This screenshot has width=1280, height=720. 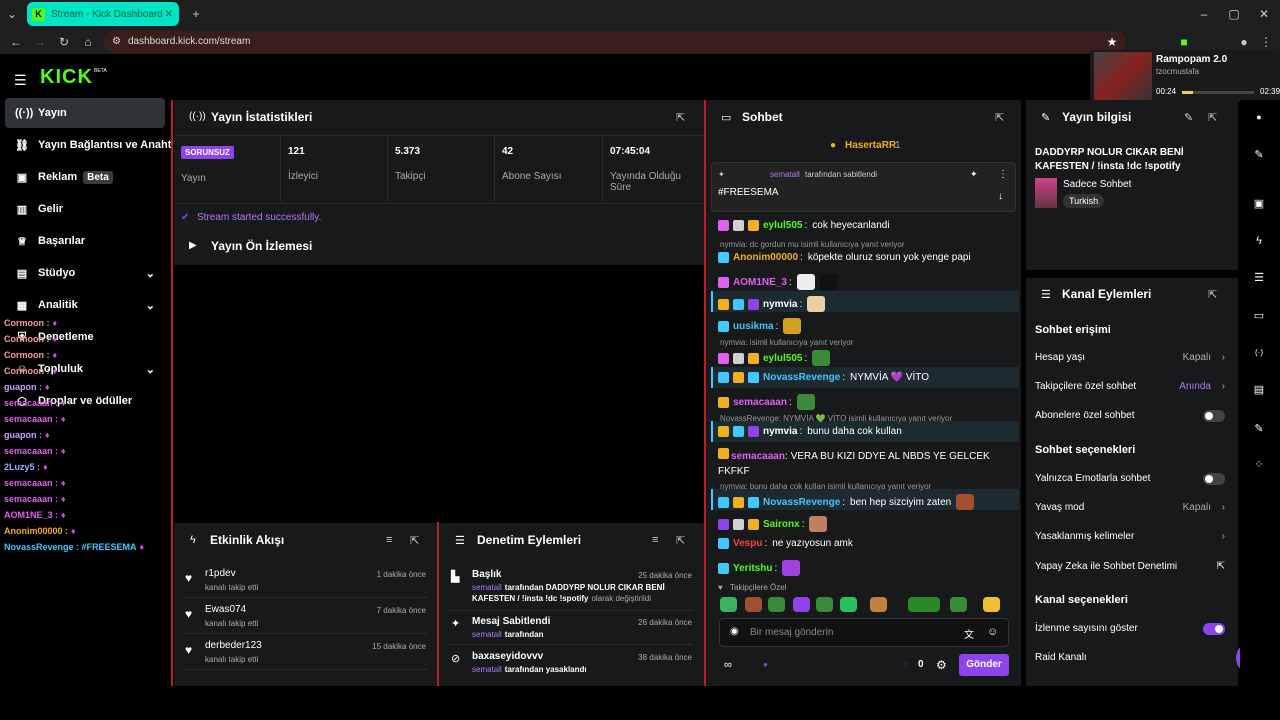 What do you see at coordinates (785, 543) in the screenshot?
I see `chat-message: Vespu: ne yazıyosun amk` at bounding box center [785, 543].